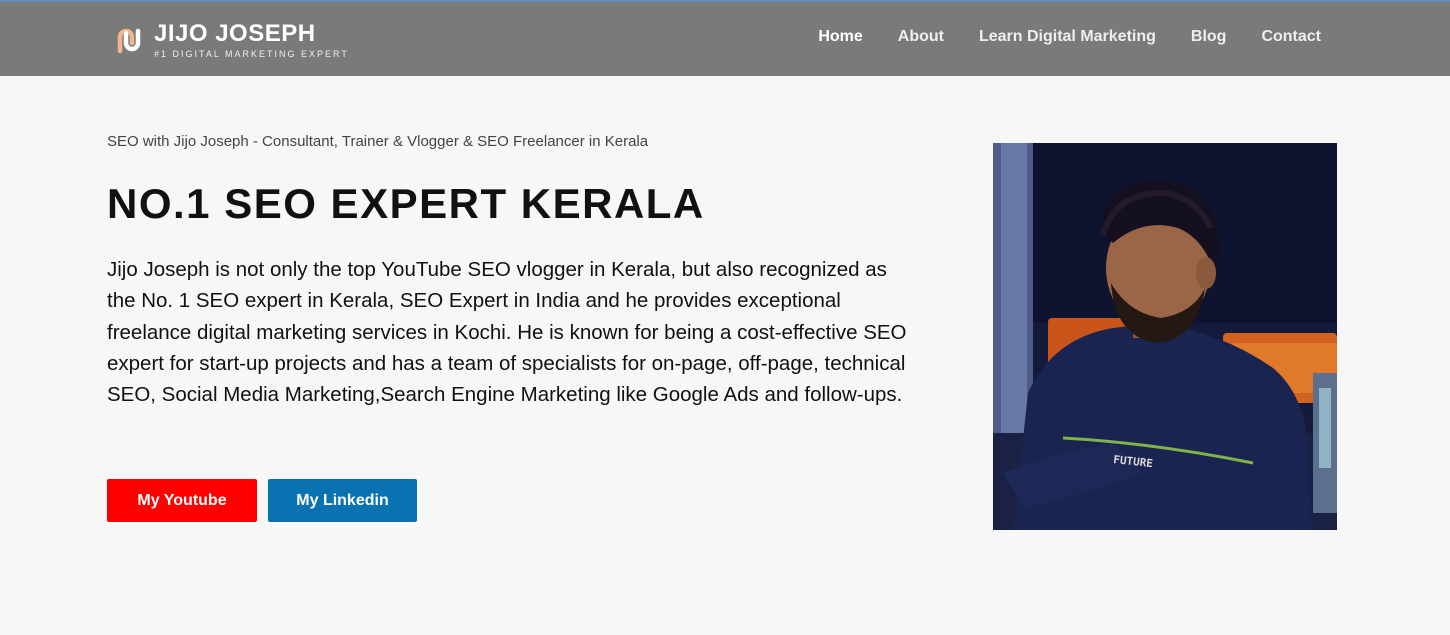 This screenshot has width=1450, height=635. What do you see at coordinates (840, 37) in the screenshot?
I see `nav-home: Home` at bounding box center [840, 37].